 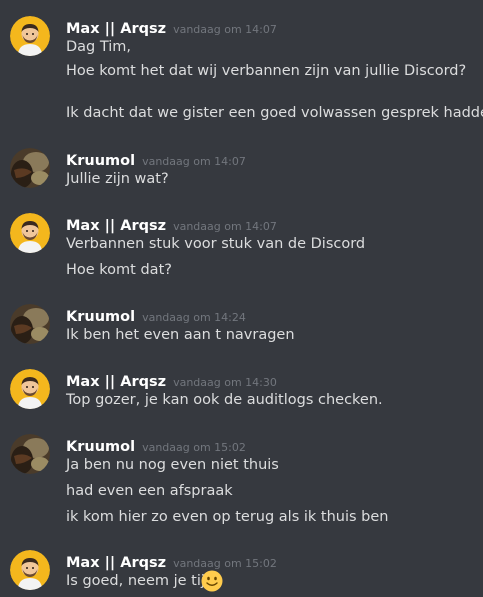 I want to click on message-text: Dag Tim,, so click(x=99, y=47).